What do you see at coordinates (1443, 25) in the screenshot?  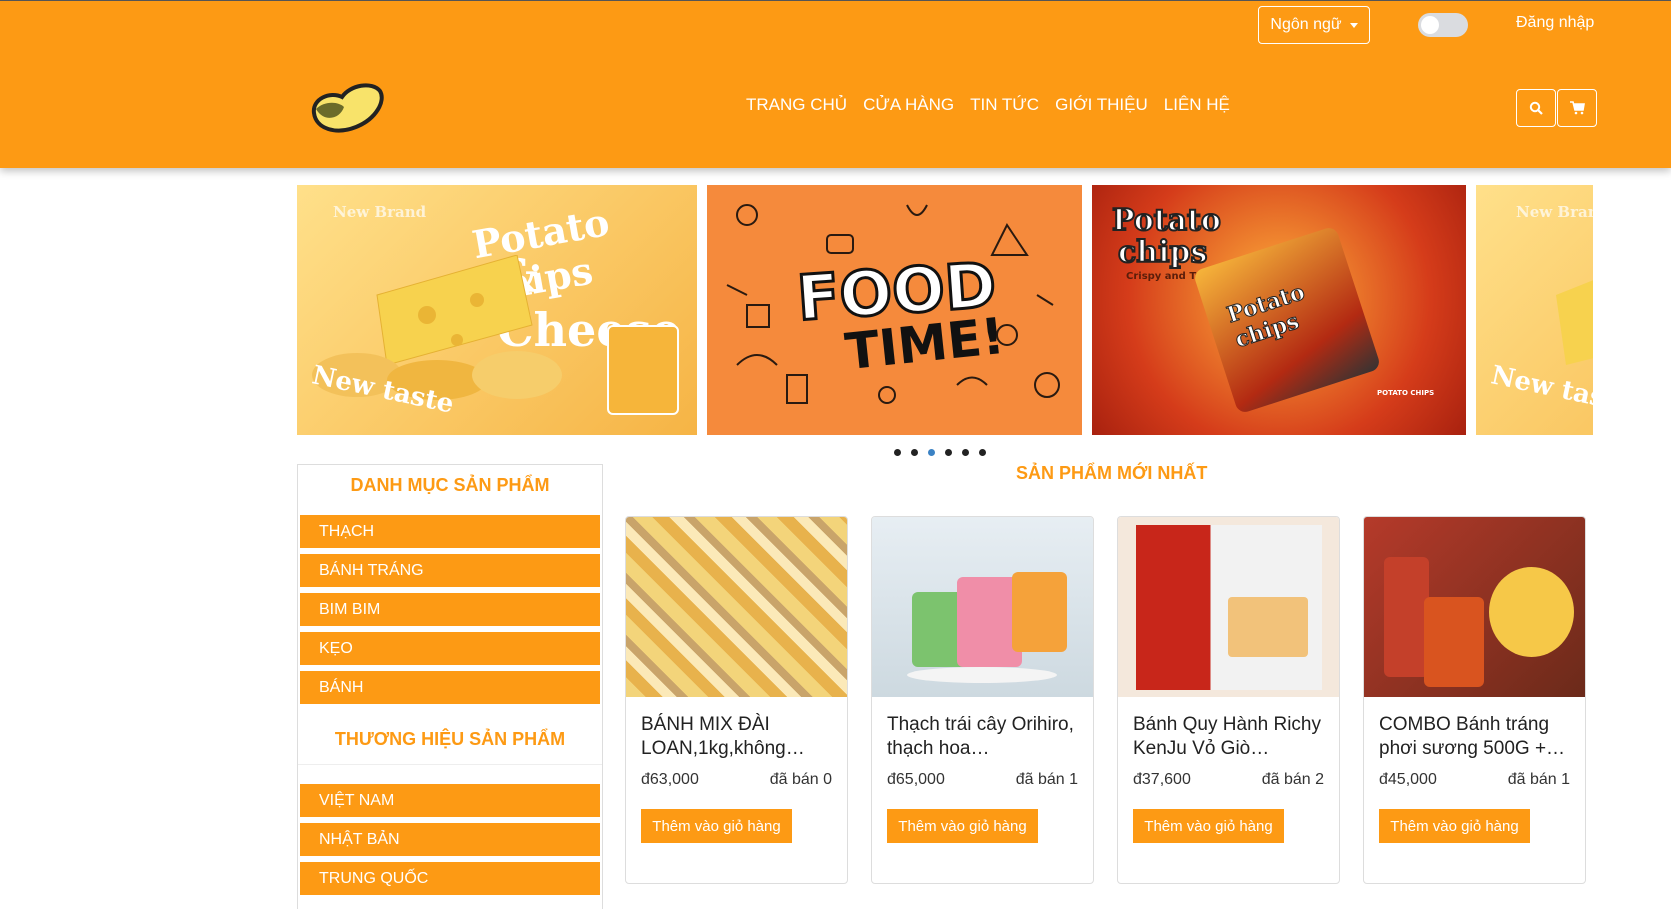 I see `theme-toggle` at bounding box center [1443, 25].